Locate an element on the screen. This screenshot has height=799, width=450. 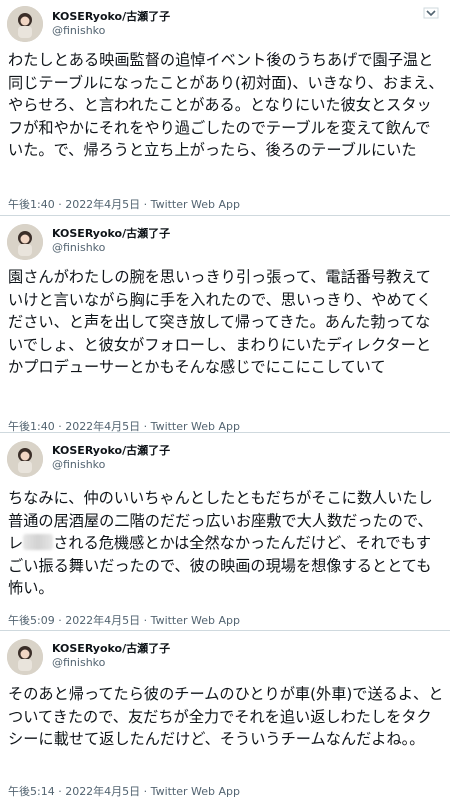
tweet-meta: 午後5:09 · 2022年4月5日 · Twitter Web App is located at coordinates (124, 620).